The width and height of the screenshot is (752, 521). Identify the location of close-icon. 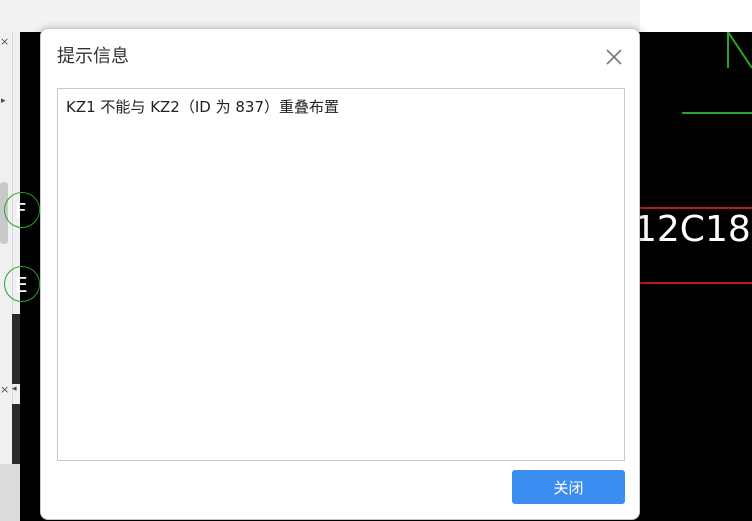
(614, 57).